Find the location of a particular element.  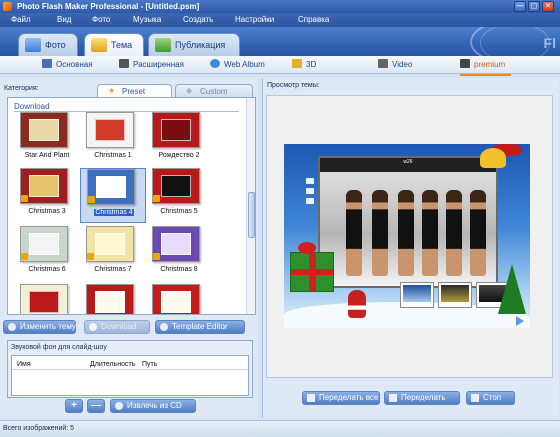

scrollbar-thumb is located at coordinates (251, 215).